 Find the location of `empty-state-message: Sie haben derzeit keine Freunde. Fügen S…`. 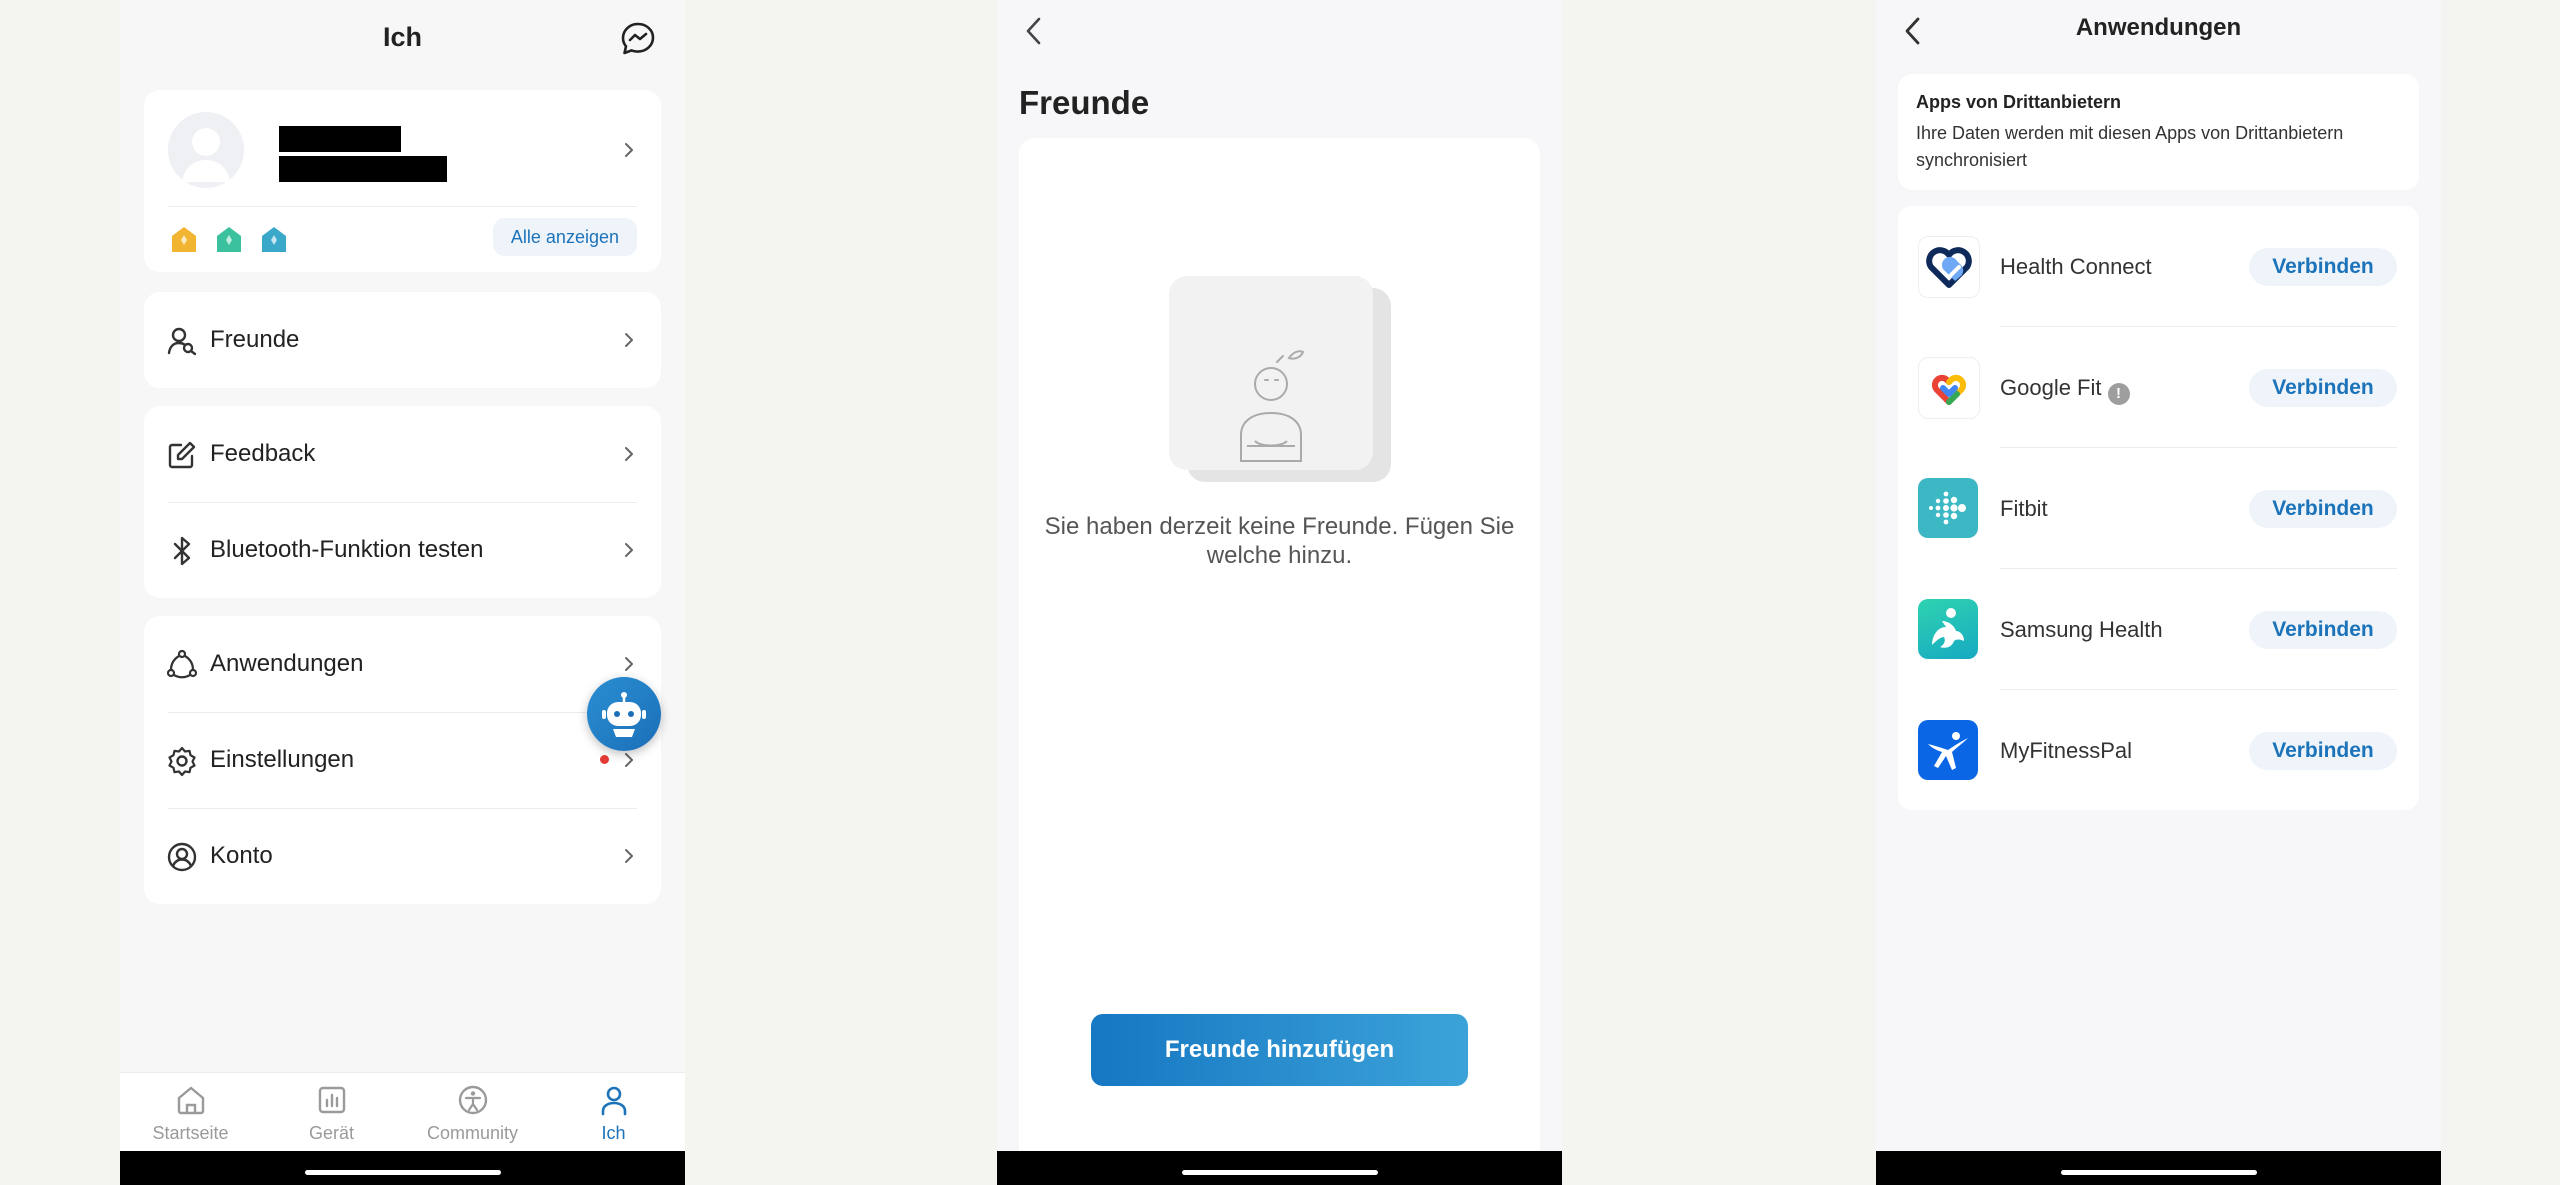

empty-state-message: Sie haben derzeit keine Freunde. Fügen S… is located at coordinates (1279, 541).